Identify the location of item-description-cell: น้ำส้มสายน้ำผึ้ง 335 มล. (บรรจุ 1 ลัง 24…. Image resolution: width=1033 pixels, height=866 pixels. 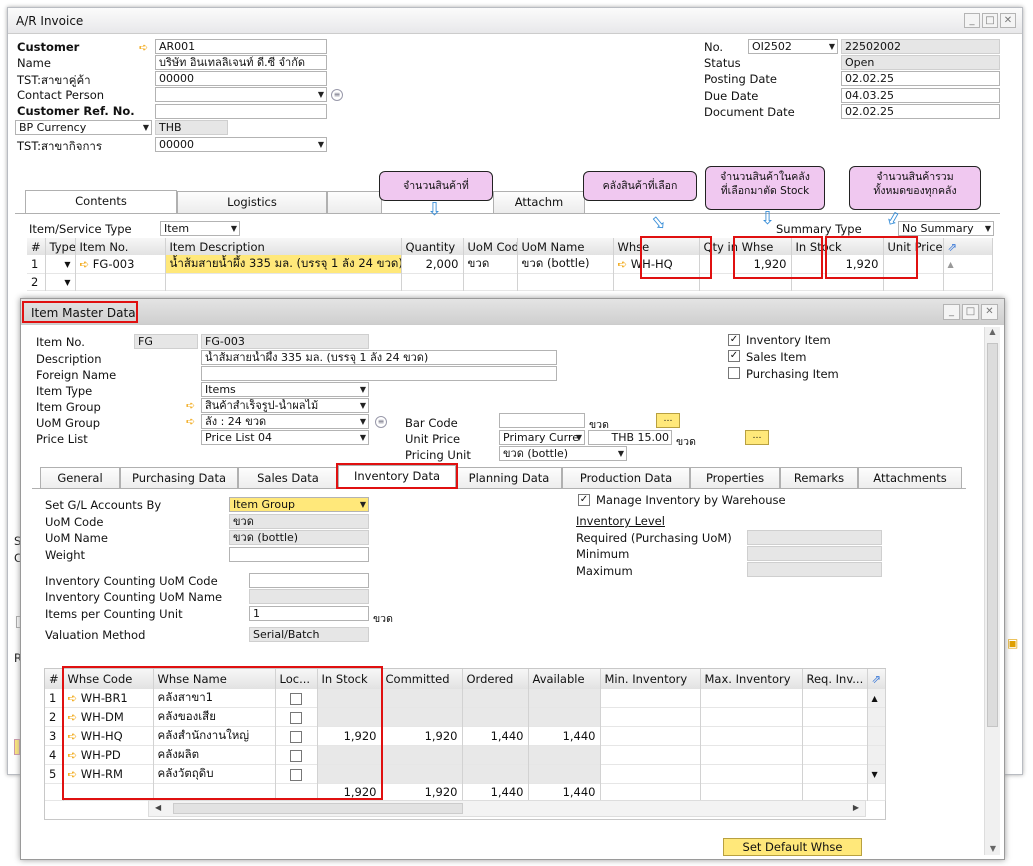
(283, 264).